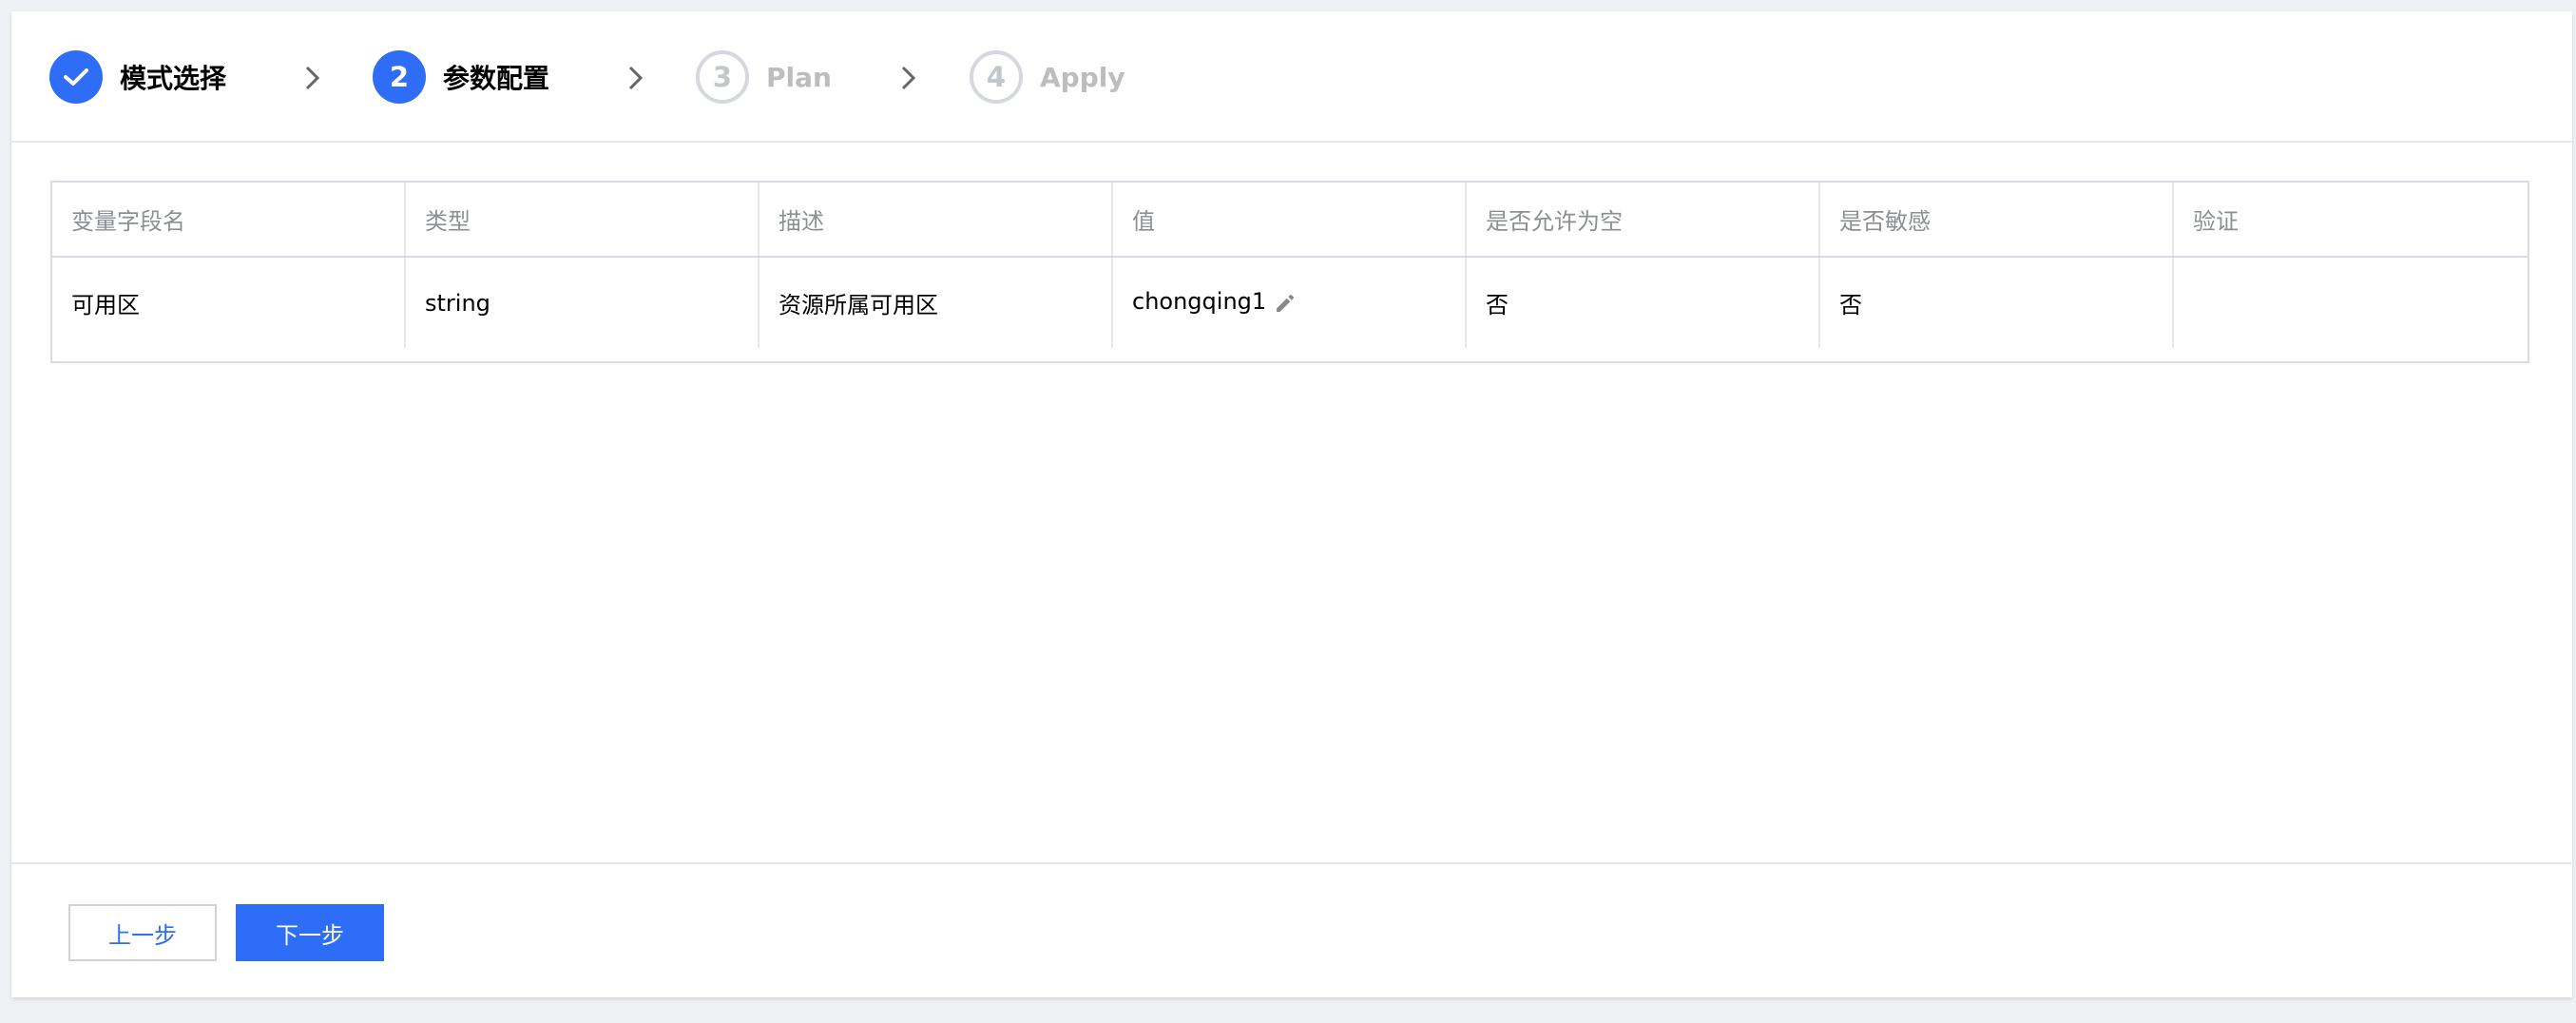  What do you see at coordinates (2351, 303) in the screenshot?
I see `table-cell` at bounding box center [2351, 303].